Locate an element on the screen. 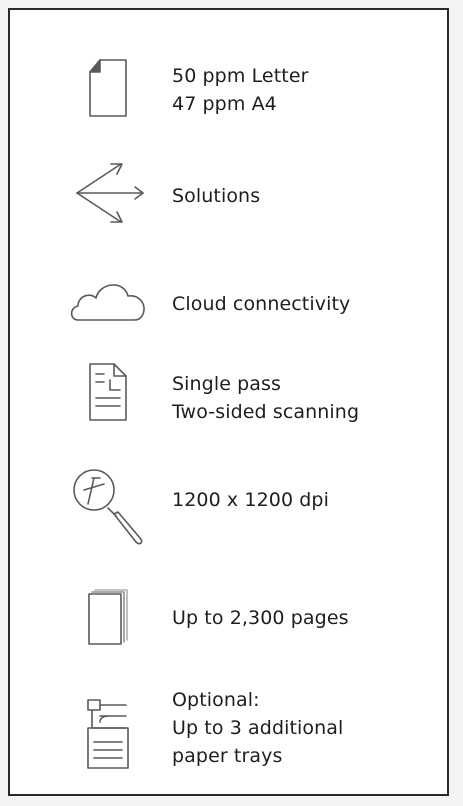  feature-capacity-label: Up to 2,300 pages is located at coordinates (260, 618).